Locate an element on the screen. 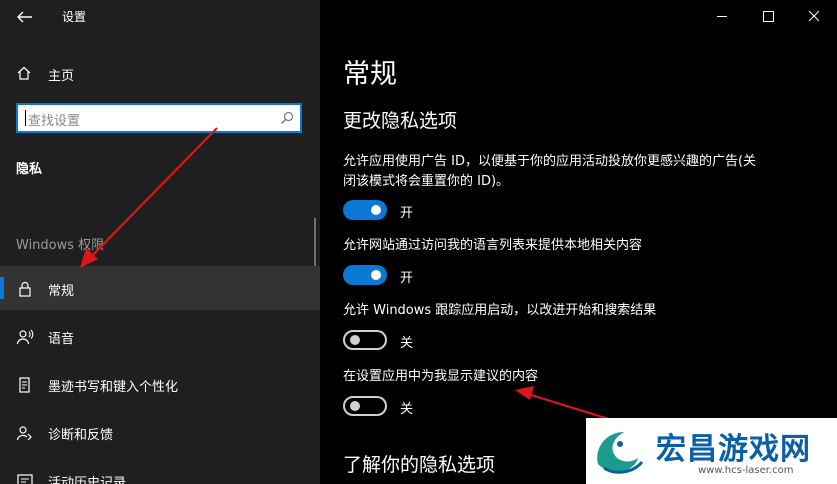 The width and height of the screenshot is (837, 484). sidebar-item-label: 活动历史记录 is located at coordinates (87, 480).